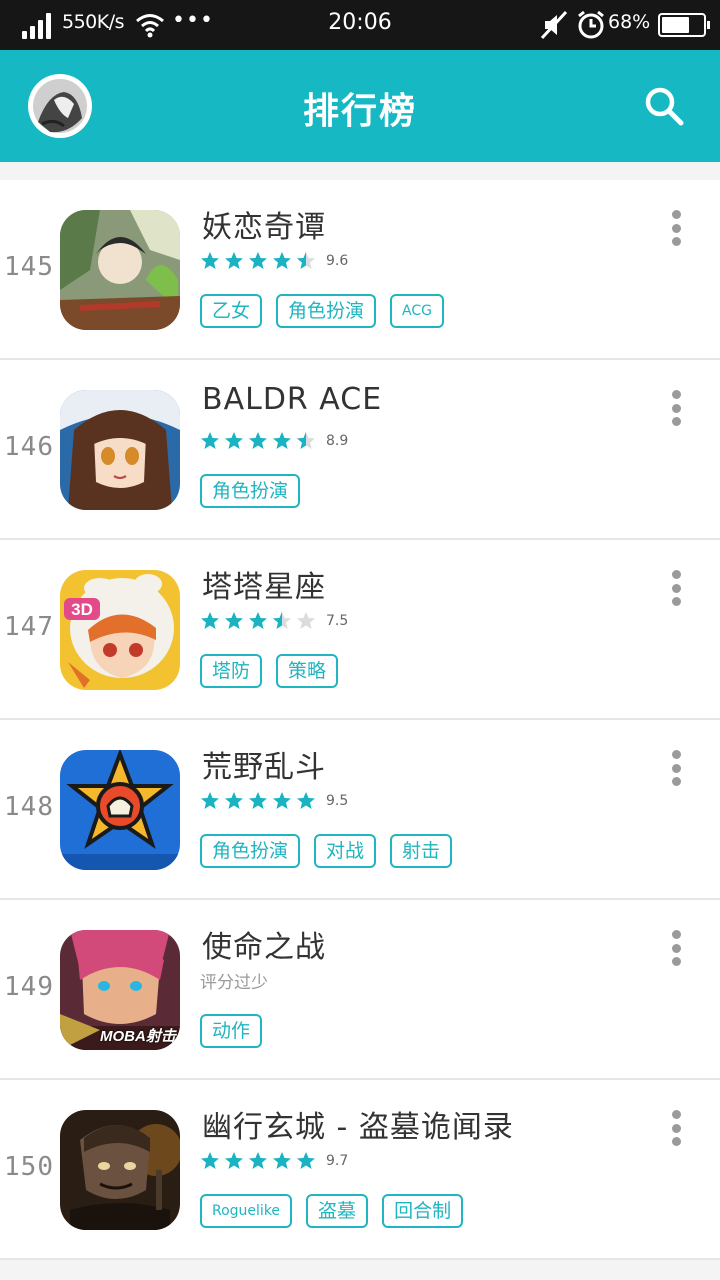 Image resolution: width=720 pixels, height=1280 pixels. I want to click on page-title: 排行榜, so click(359, 111).